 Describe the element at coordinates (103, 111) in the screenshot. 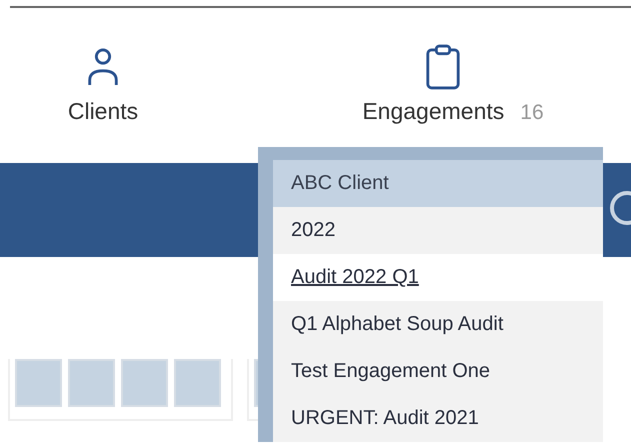

I see `nav-label: Clients` at that location.